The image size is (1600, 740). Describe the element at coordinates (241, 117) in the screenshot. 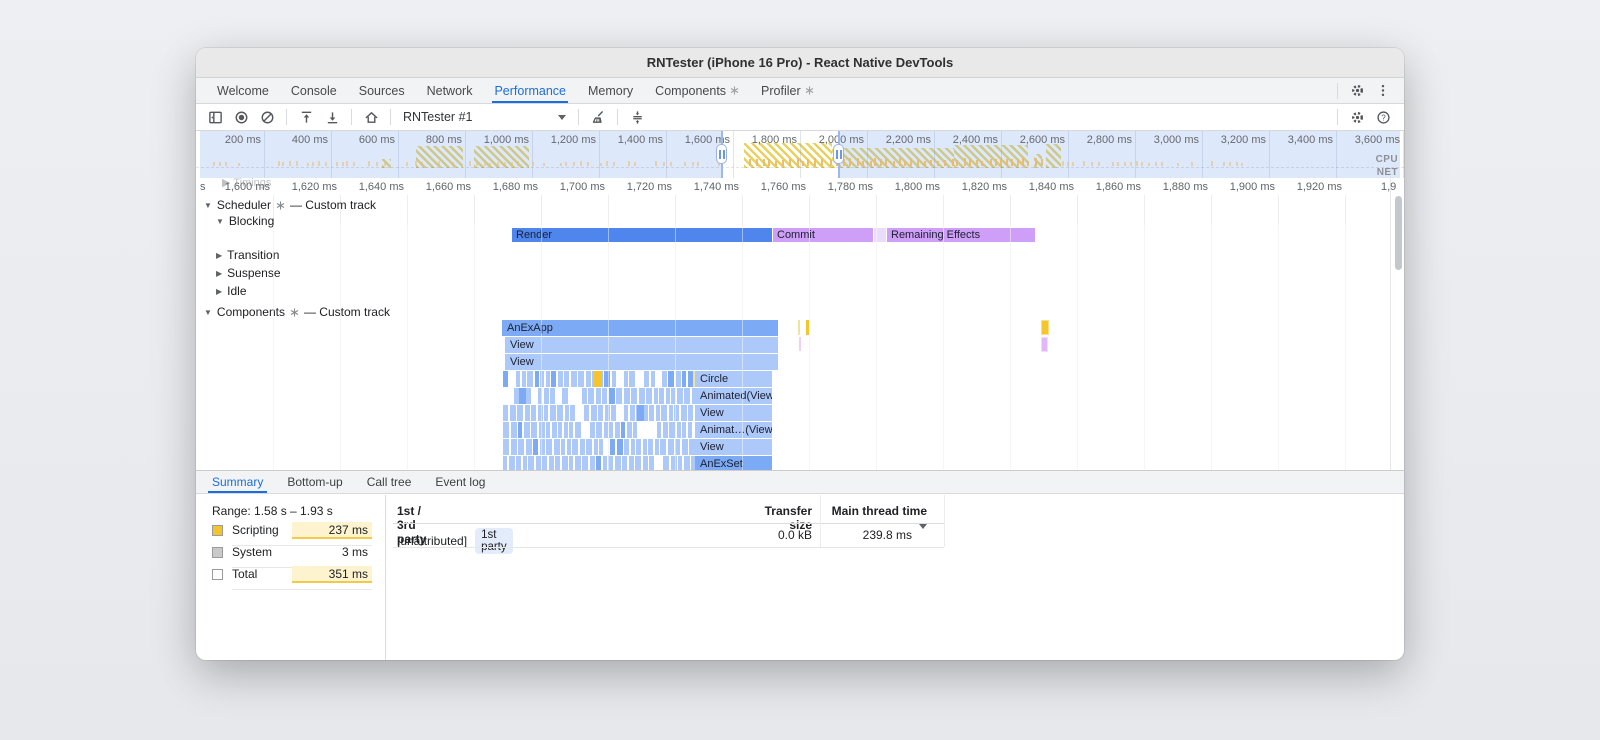

I see `record-icon` at that location.